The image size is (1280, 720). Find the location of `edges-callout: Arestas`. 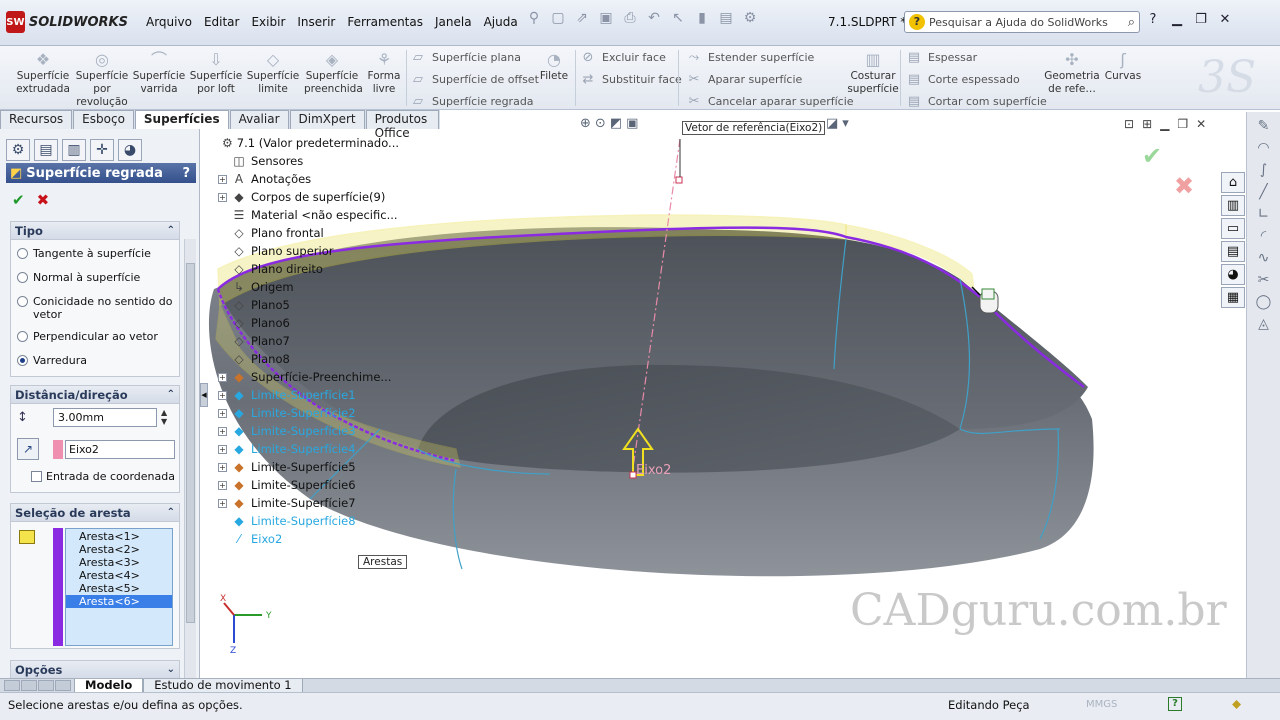

edges-callout: Arestas is located at coordinates (383, 562).